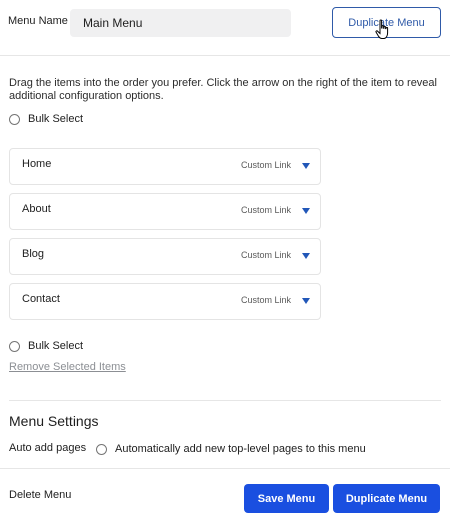 This screenshot has width=450, height=513. I want to click on settings-divider, so click(225, 400).